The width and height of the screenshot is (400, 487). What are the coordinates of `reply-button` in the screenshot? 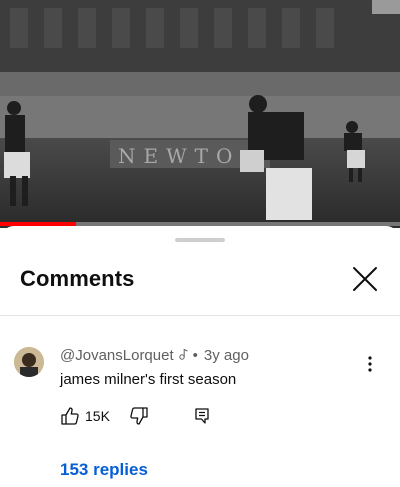 It's located at (202, 416).